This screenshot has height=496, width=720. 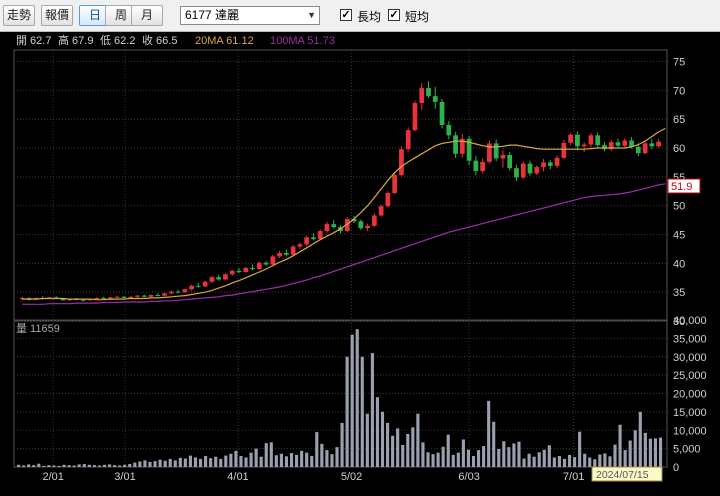 I want to click on price-axis-tick-label: 65, so click(x=679, y=120).